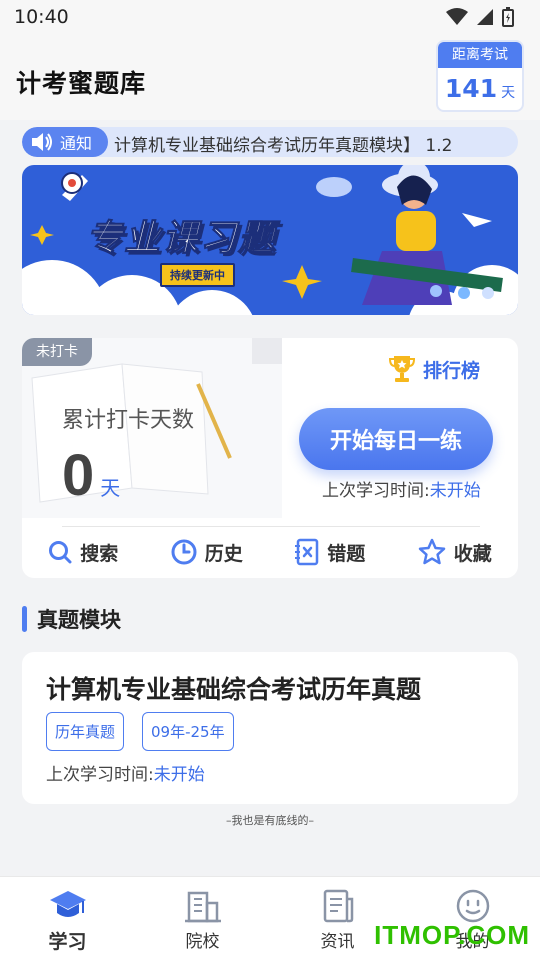  Describe the element at coordinates (76, 143) in the screenshot. I see `notice-tag-label: 通知` at that location.